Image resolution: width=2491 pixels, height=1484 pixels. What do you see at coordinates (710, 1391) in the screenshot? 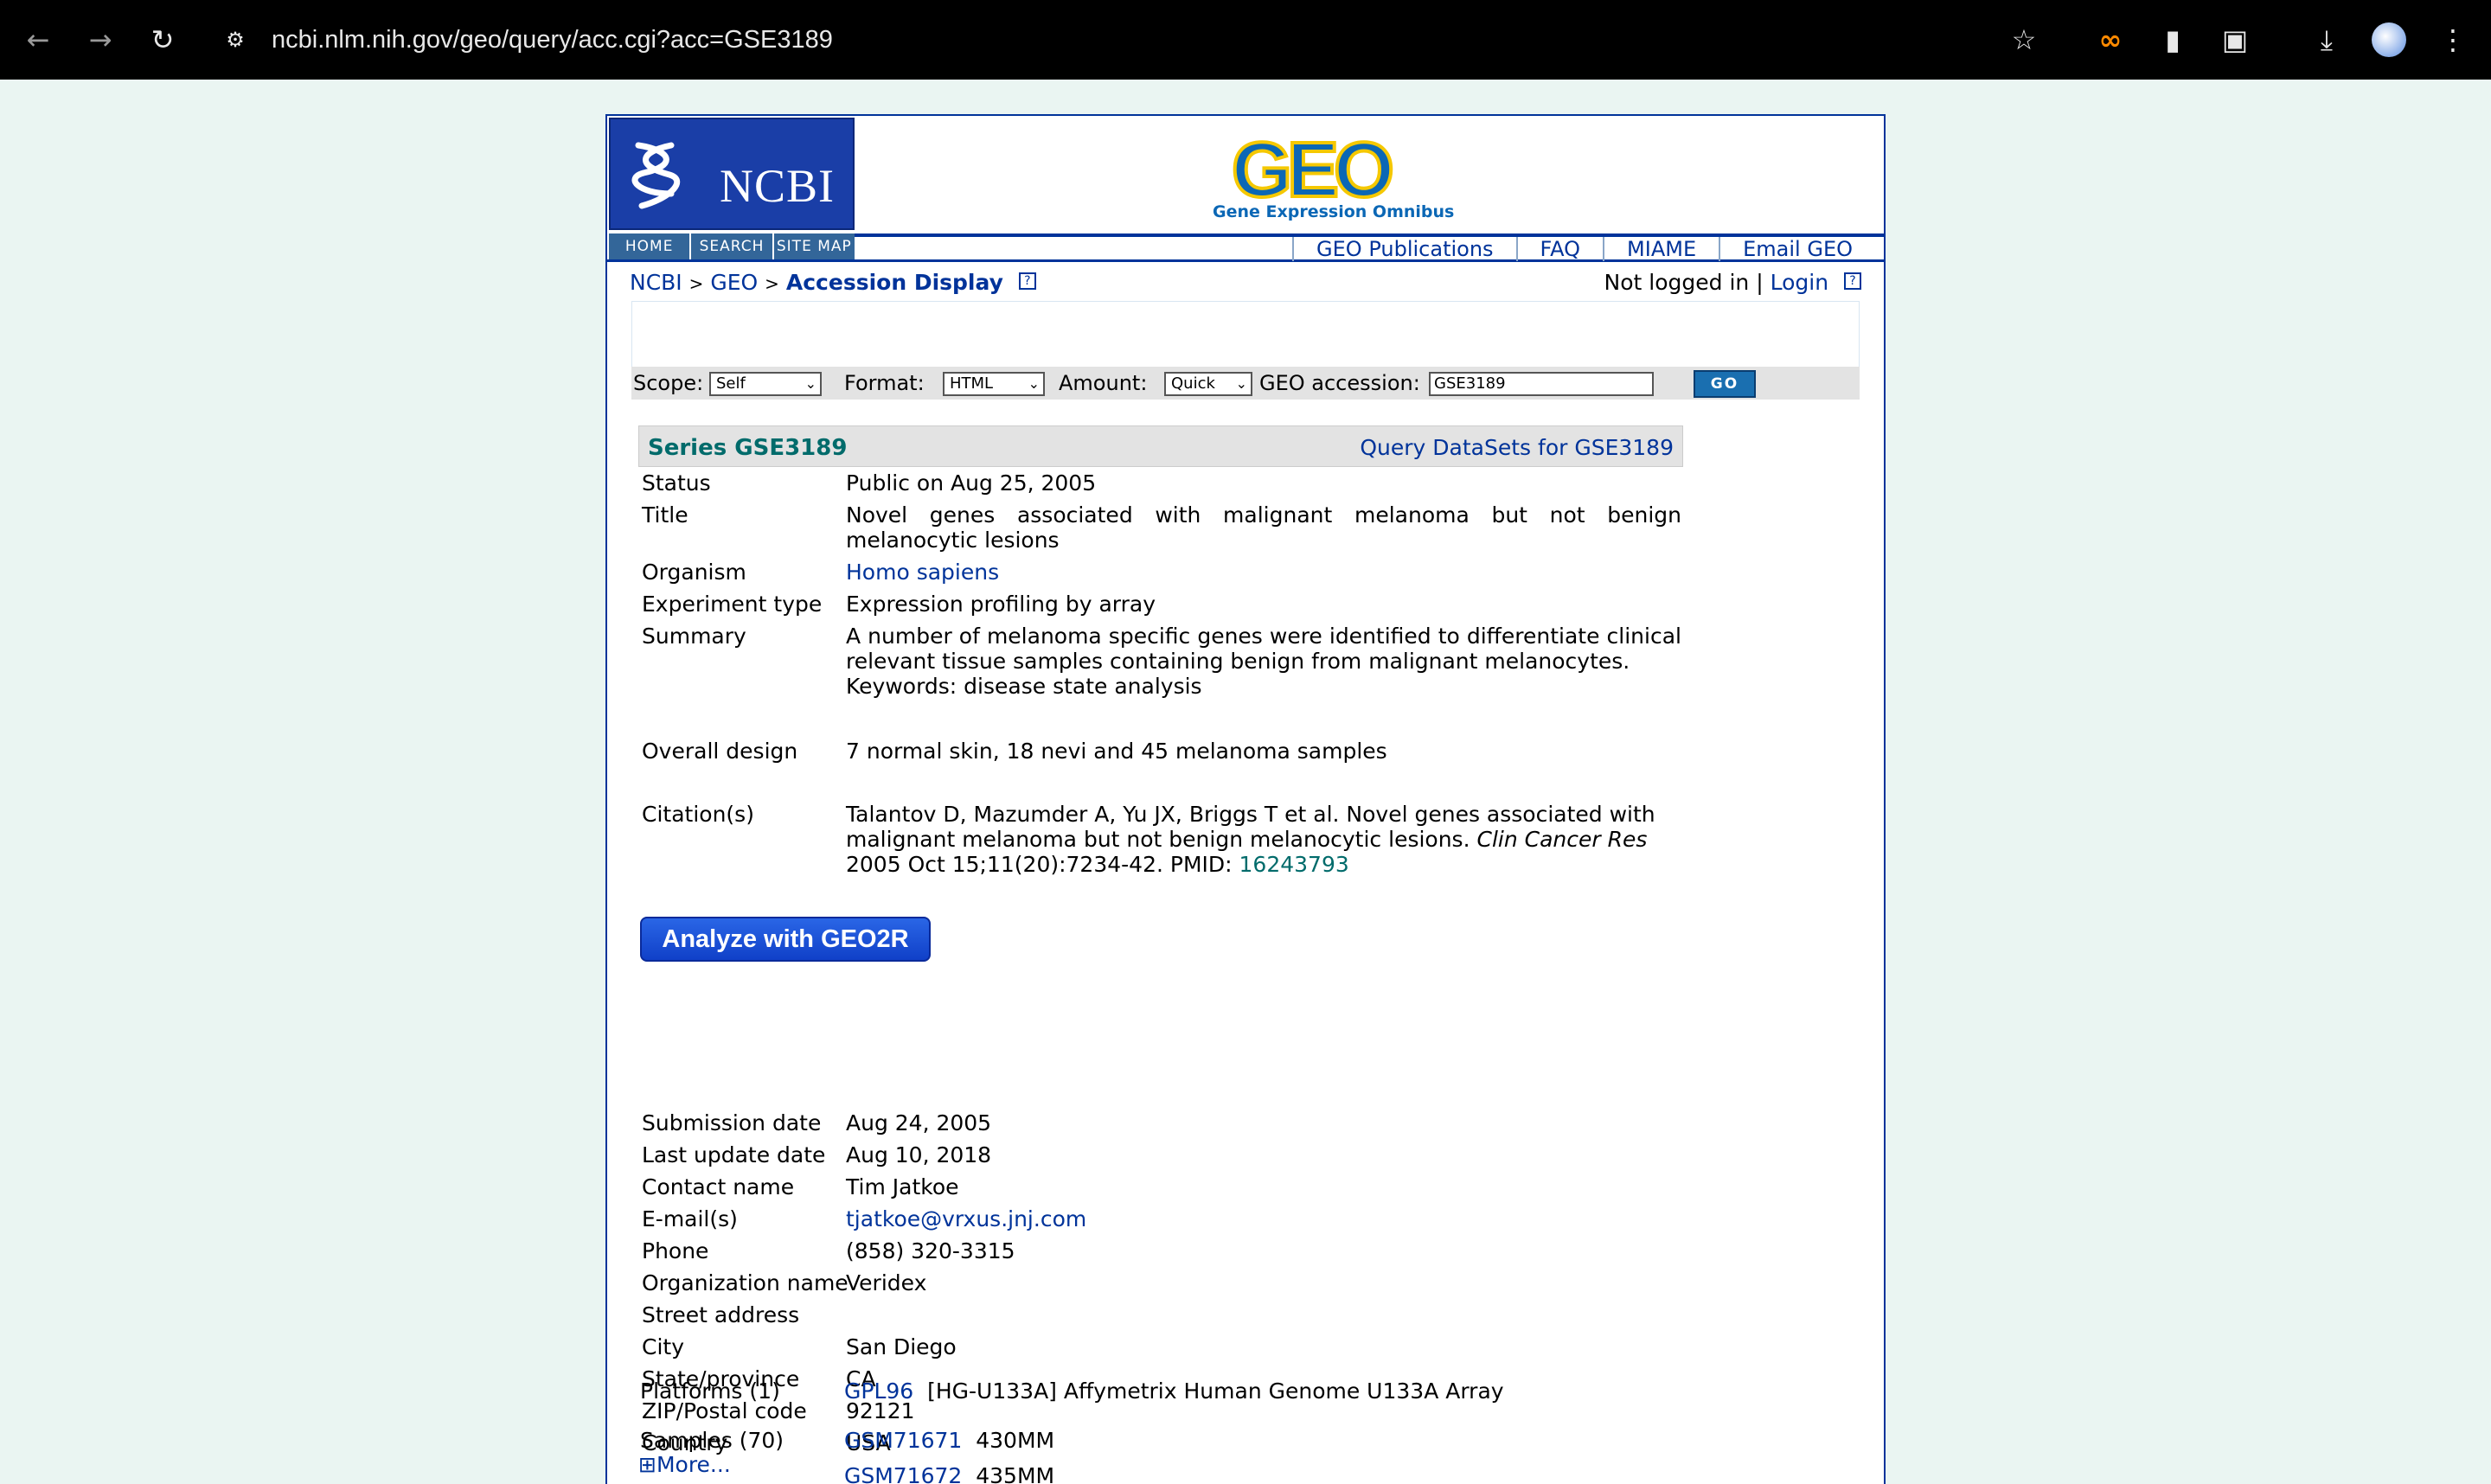
I see `platforms-label: Platforms (1)` at bounding box center [710, 1391].